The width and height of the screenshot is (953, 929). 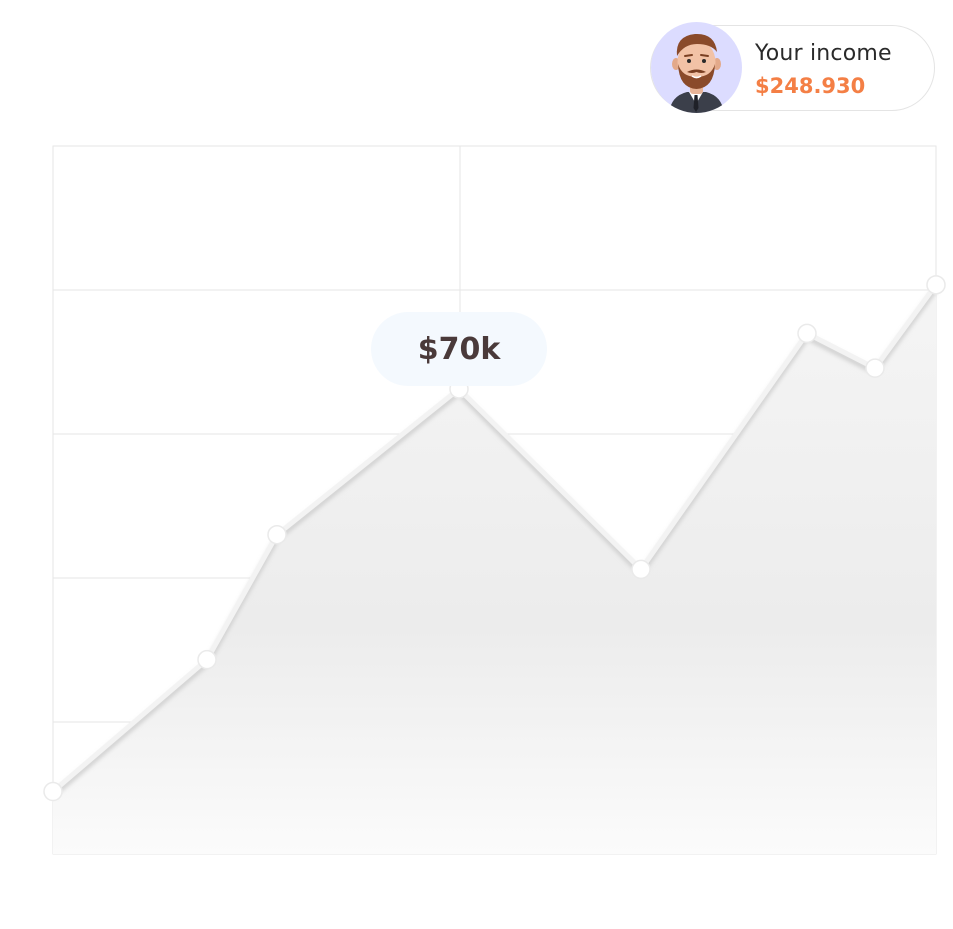 I want to click on bearded-man-avatar-icon, so click(x=696, y=67).